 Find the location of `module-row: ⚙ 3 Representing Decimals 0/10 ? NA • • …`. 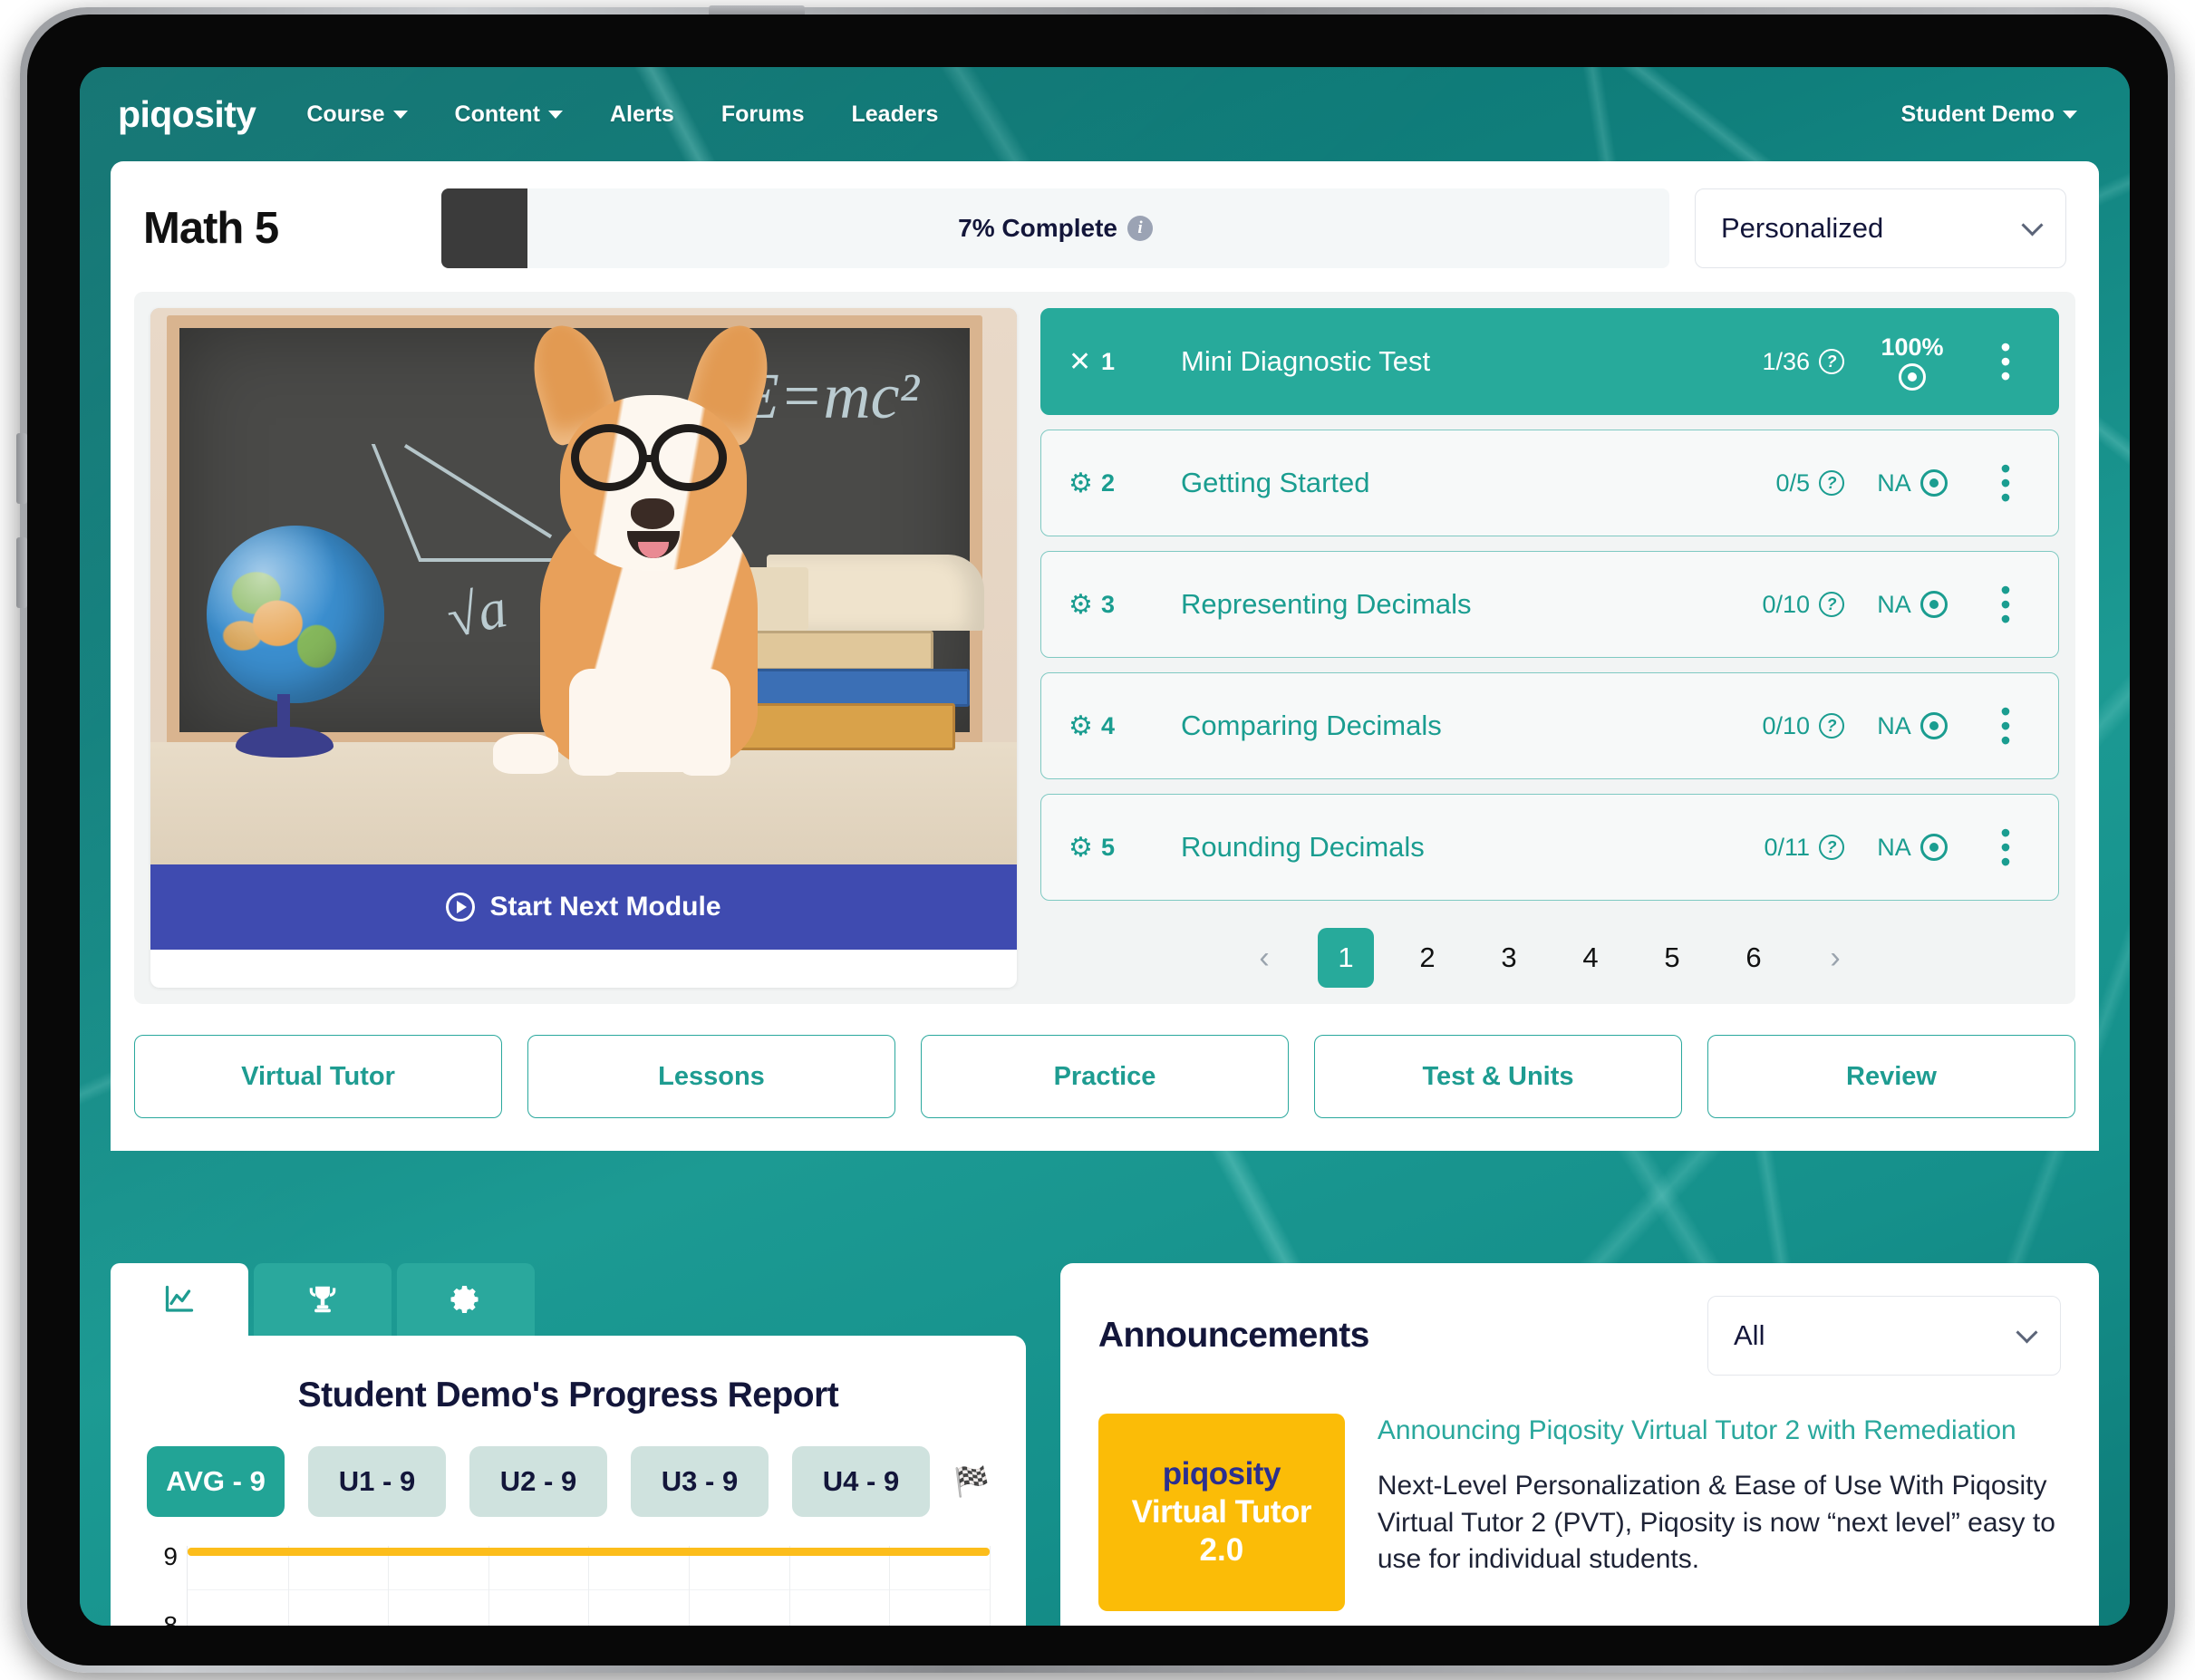

module-row: ⚙ 3 Representing Decimals 0/10 ? NA • • … is located at coordinates (1549, 604).